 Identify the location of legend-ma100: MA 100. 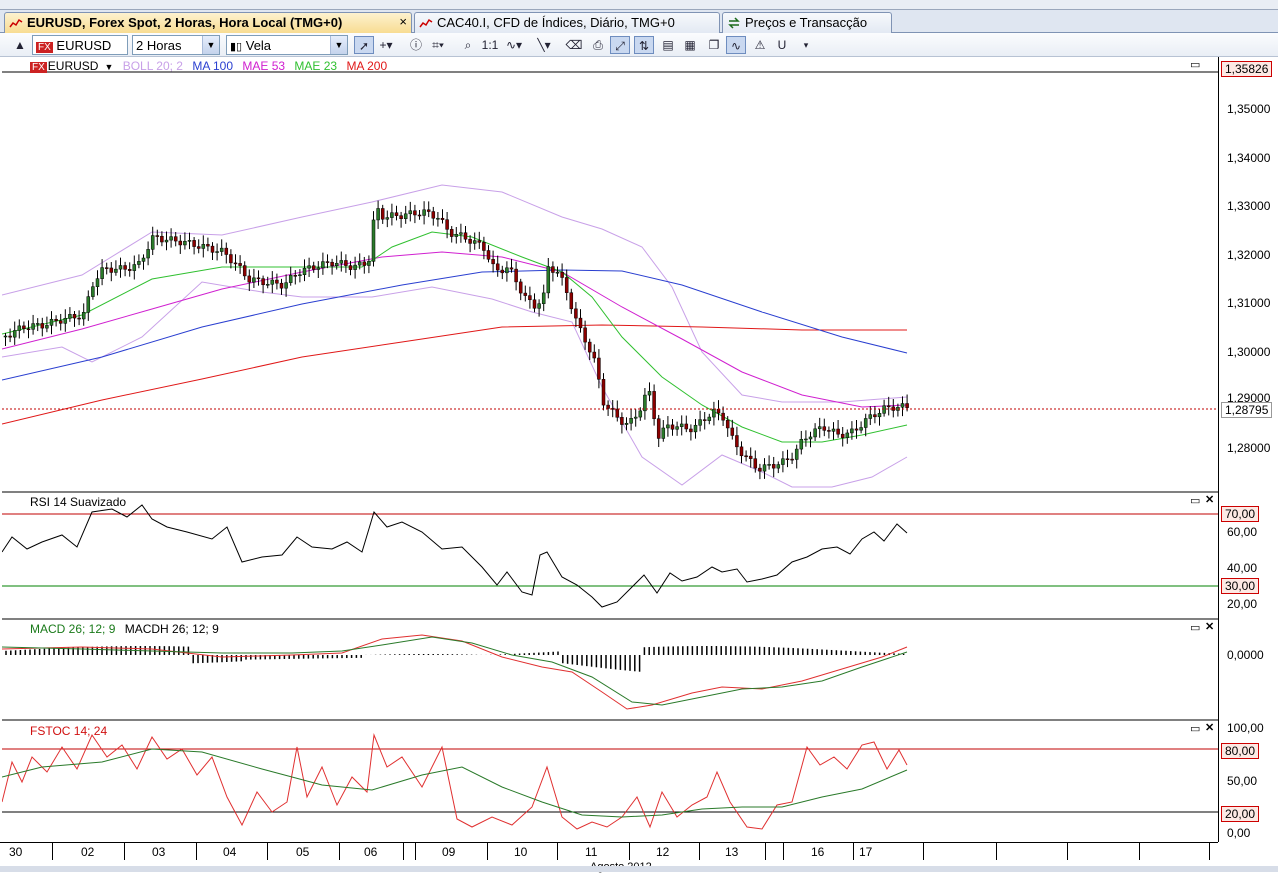
(212, 66).